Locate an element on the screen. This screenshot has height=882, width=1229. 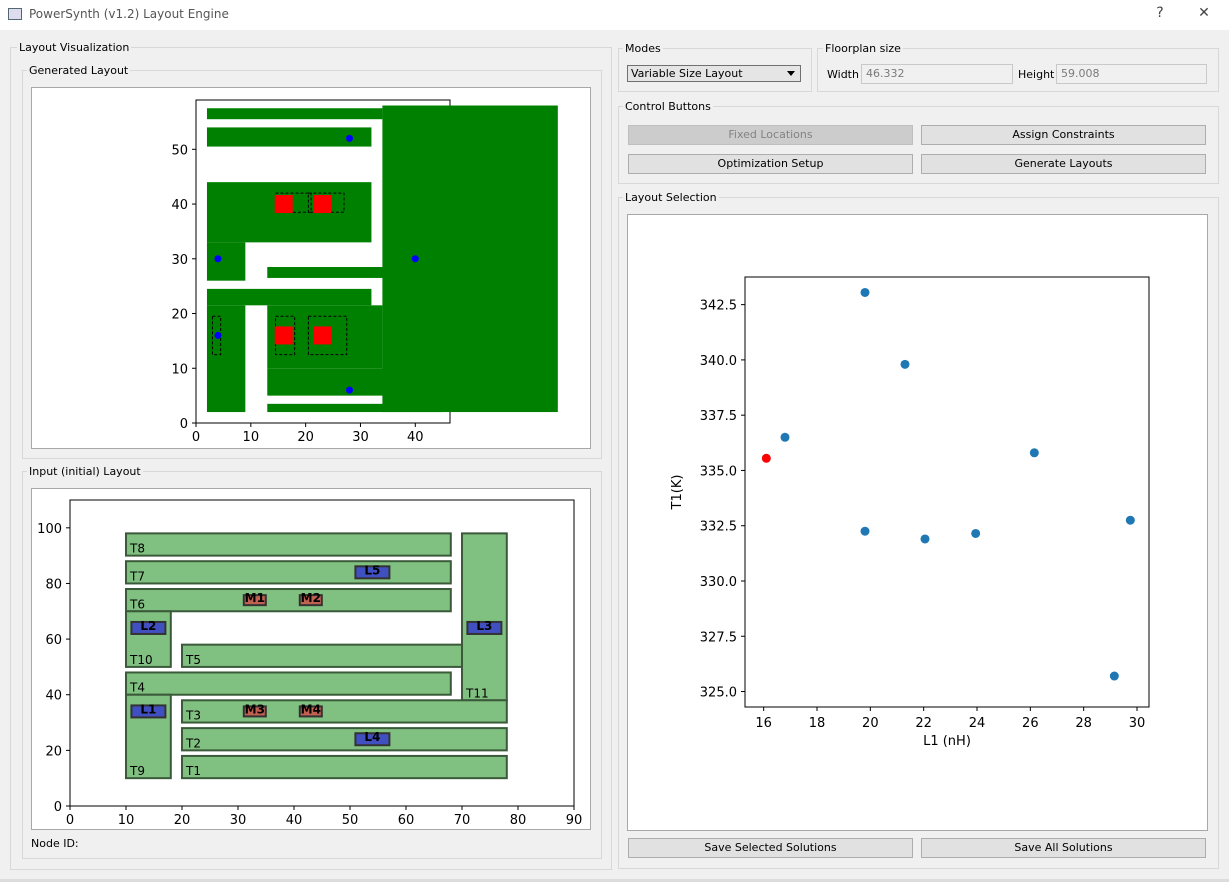
x-tick-label: 60 is located at coordinates (406, 820).